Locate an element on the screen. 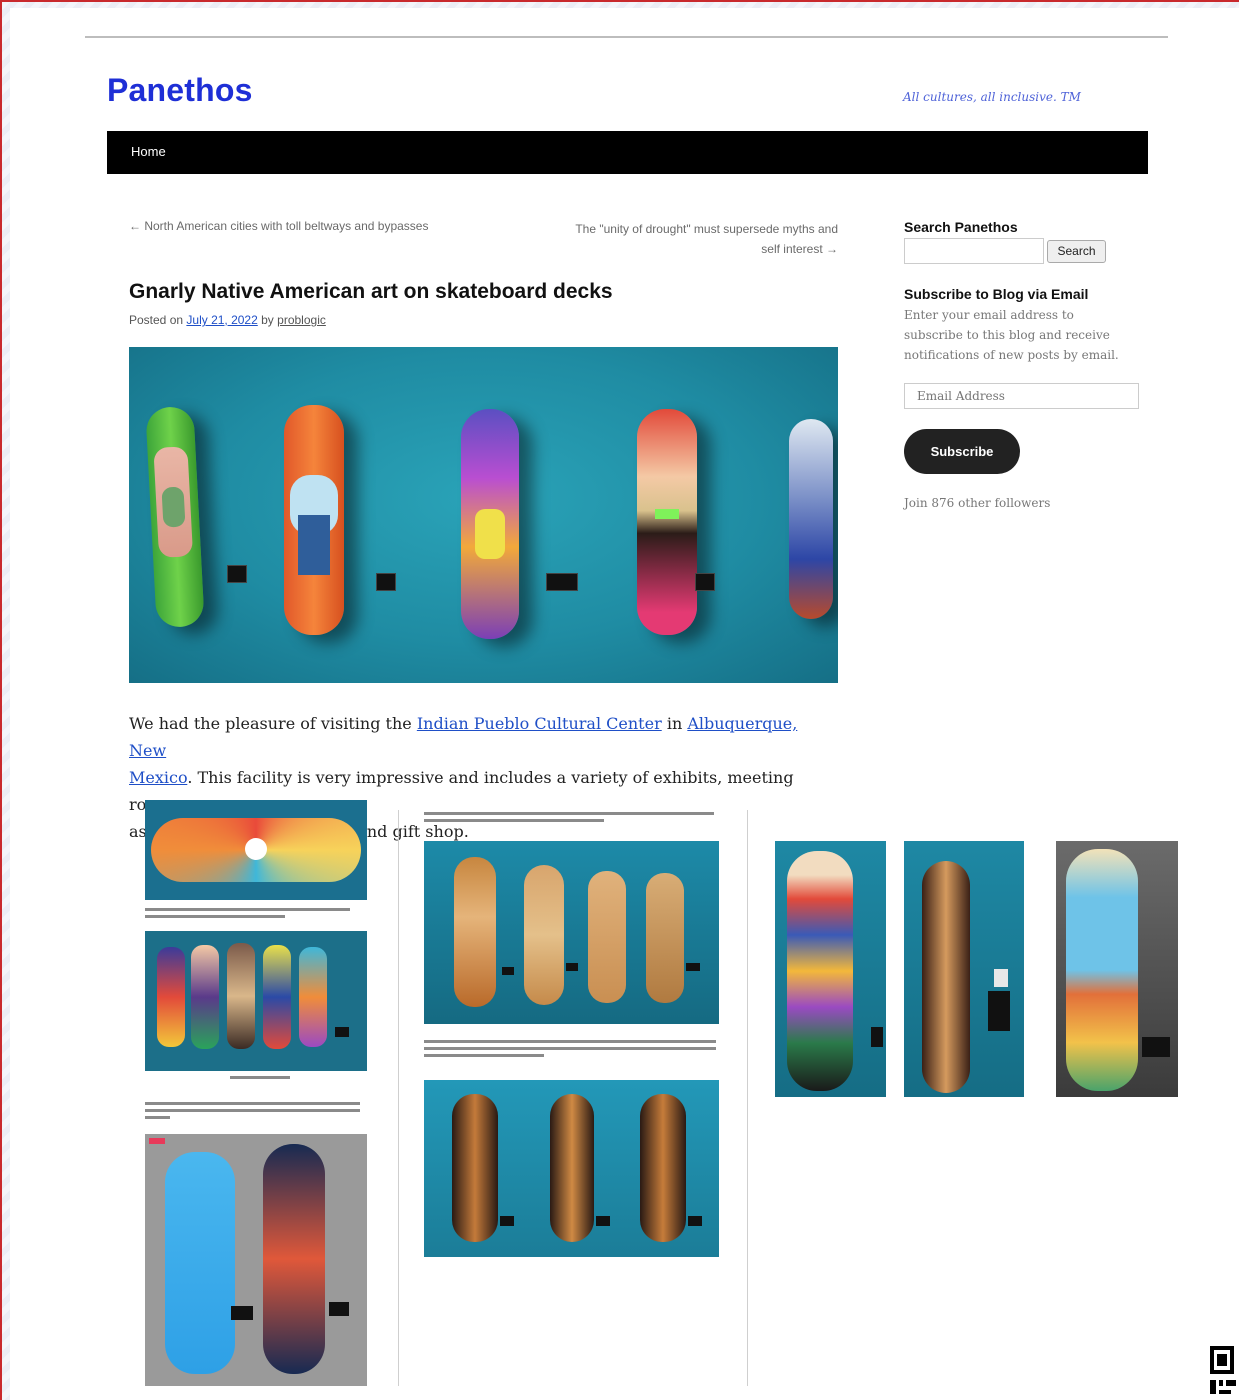 The image size is (1239, 1400). email-field is located at coordinates (1021, 396).